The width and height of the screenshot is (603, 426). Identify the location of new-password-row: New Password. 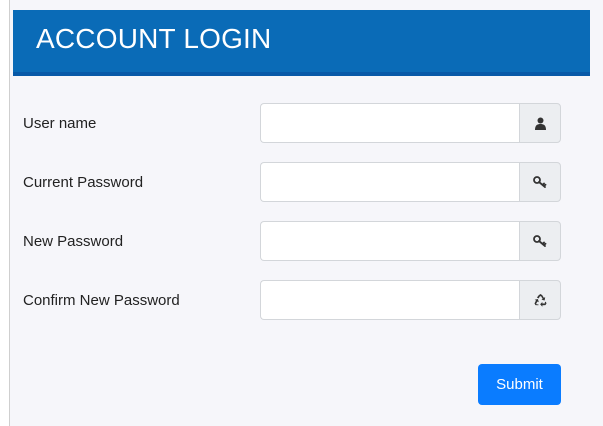
(301, 242).